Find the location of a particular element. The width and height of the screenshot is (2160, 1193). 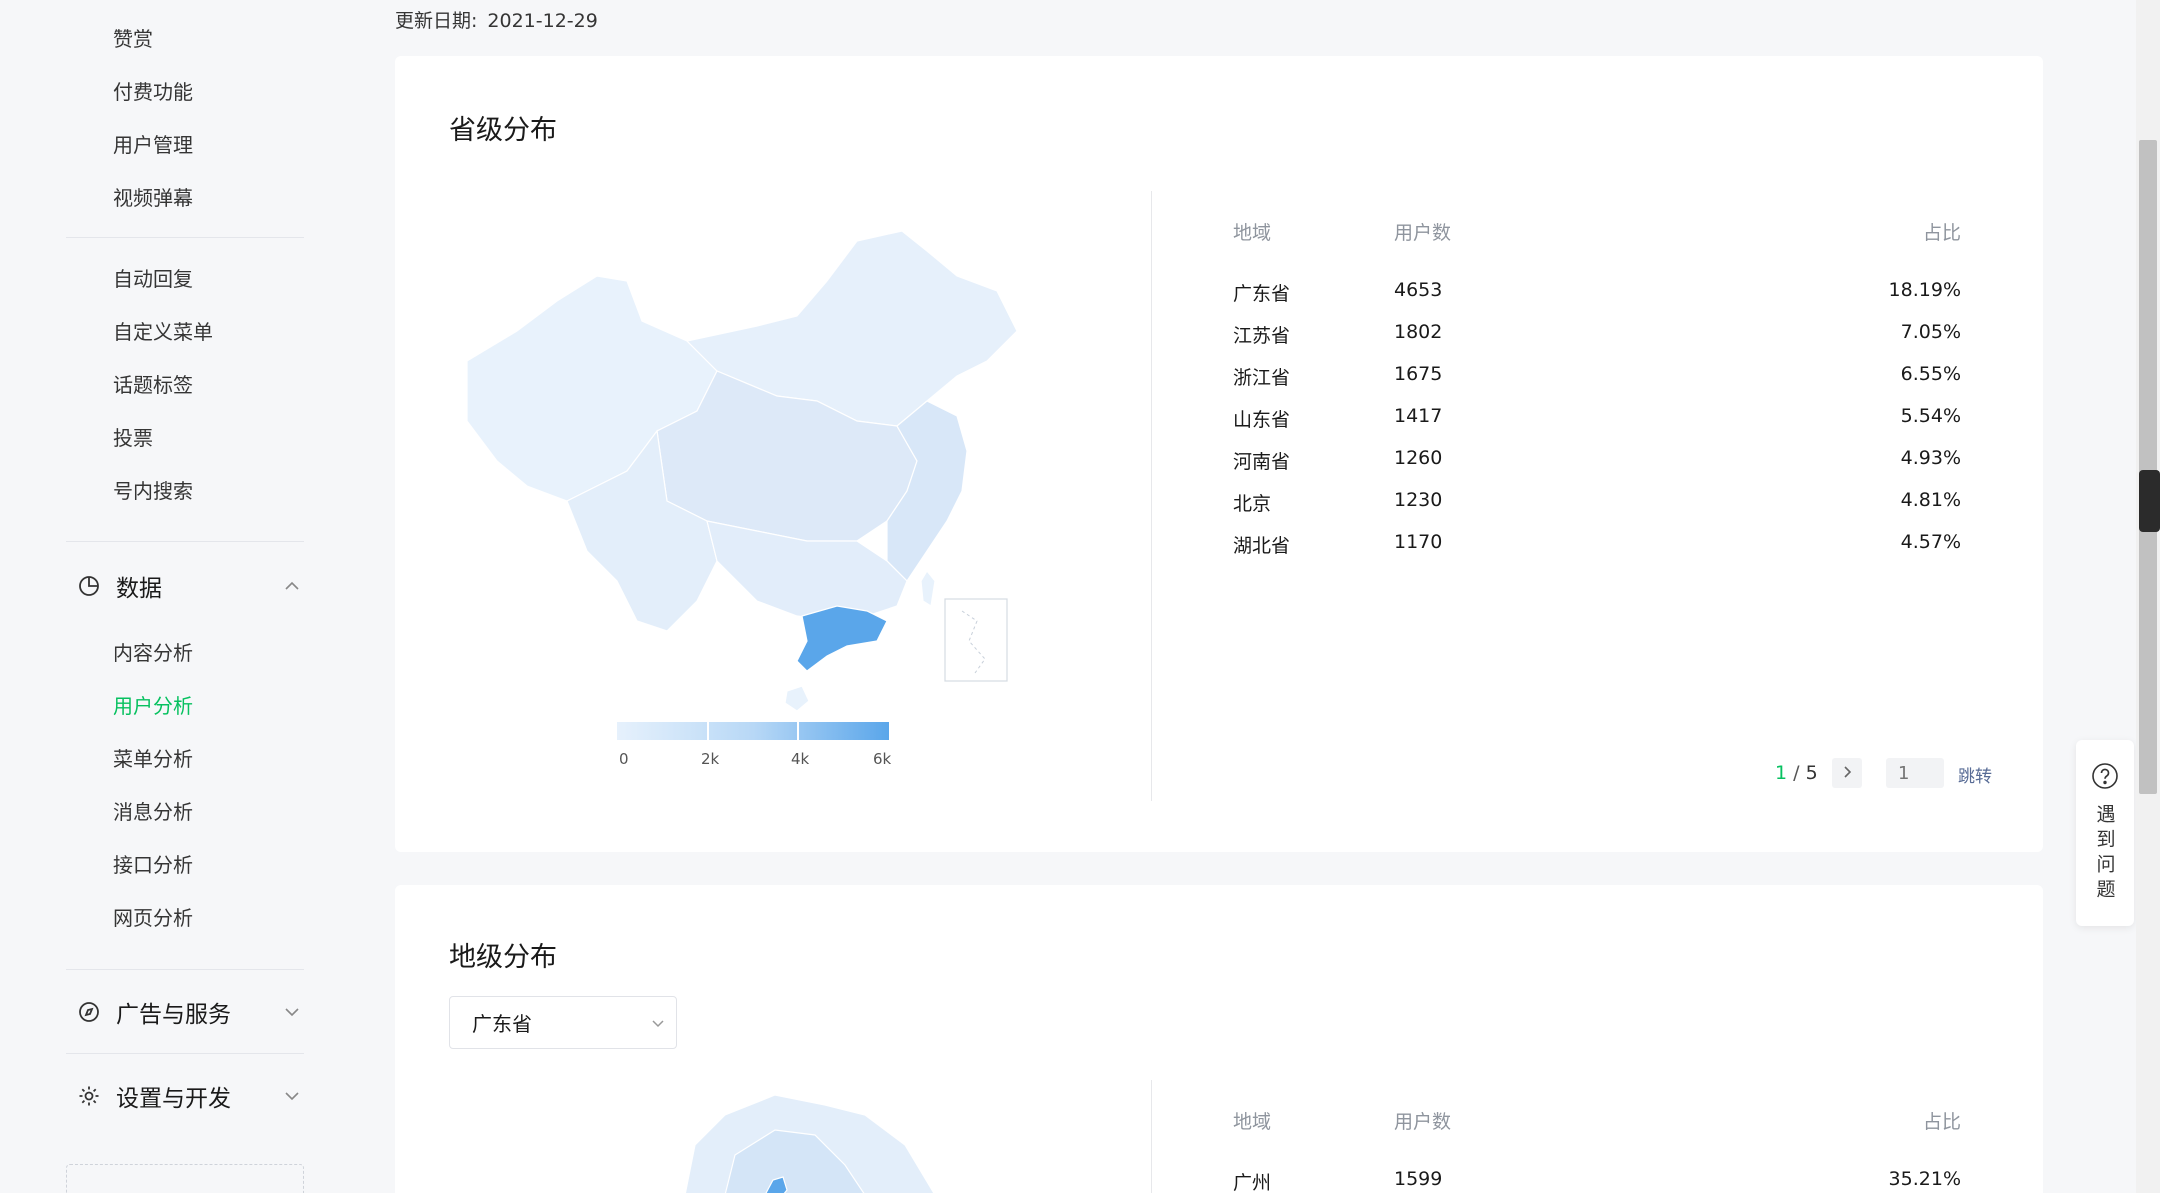

chevron-right-icon is located at coordinates (1847, 773).